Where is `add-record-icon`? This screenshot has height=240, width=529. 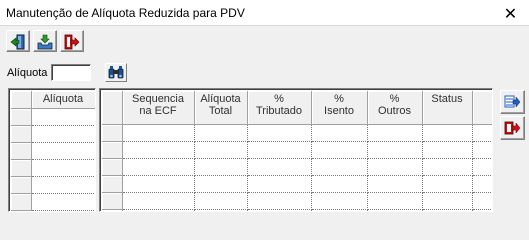 add-record-icon is located at coordinates (512, 101).